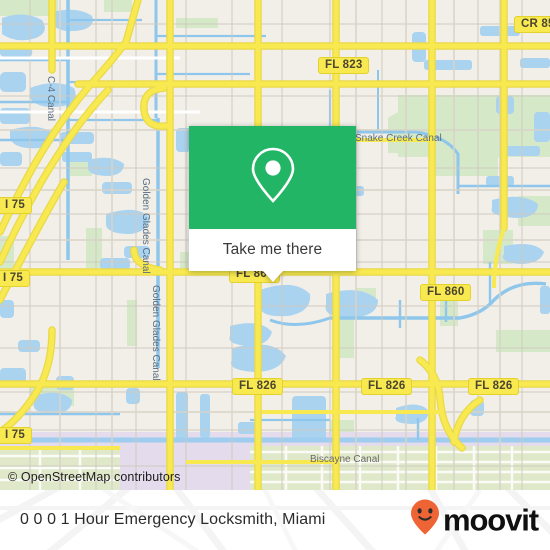 The height and width of the screenshot is (550, 550). Describe the element at coordinates (50, 99) in the screenshot. I see `water-label: C-4 Canal` at that location.